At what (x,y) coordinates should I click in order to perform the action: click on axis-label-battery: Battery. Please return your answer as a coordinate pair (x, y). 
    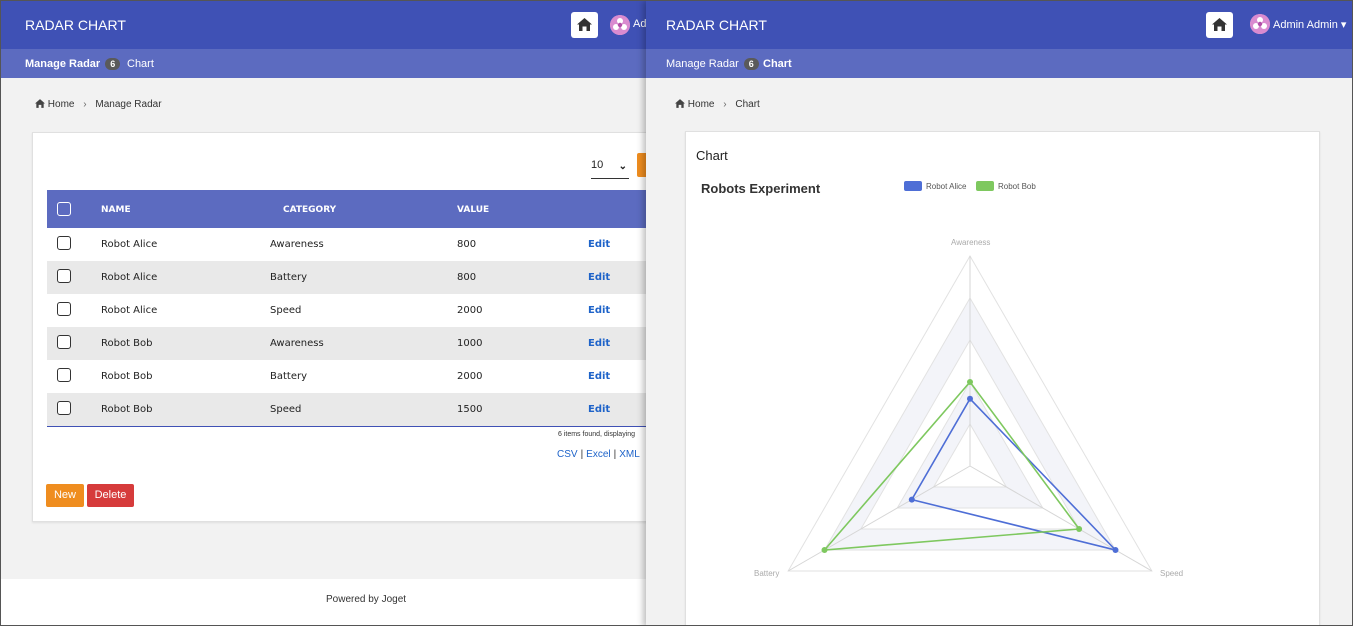
    Looking at the image, I should click on (767, 573).